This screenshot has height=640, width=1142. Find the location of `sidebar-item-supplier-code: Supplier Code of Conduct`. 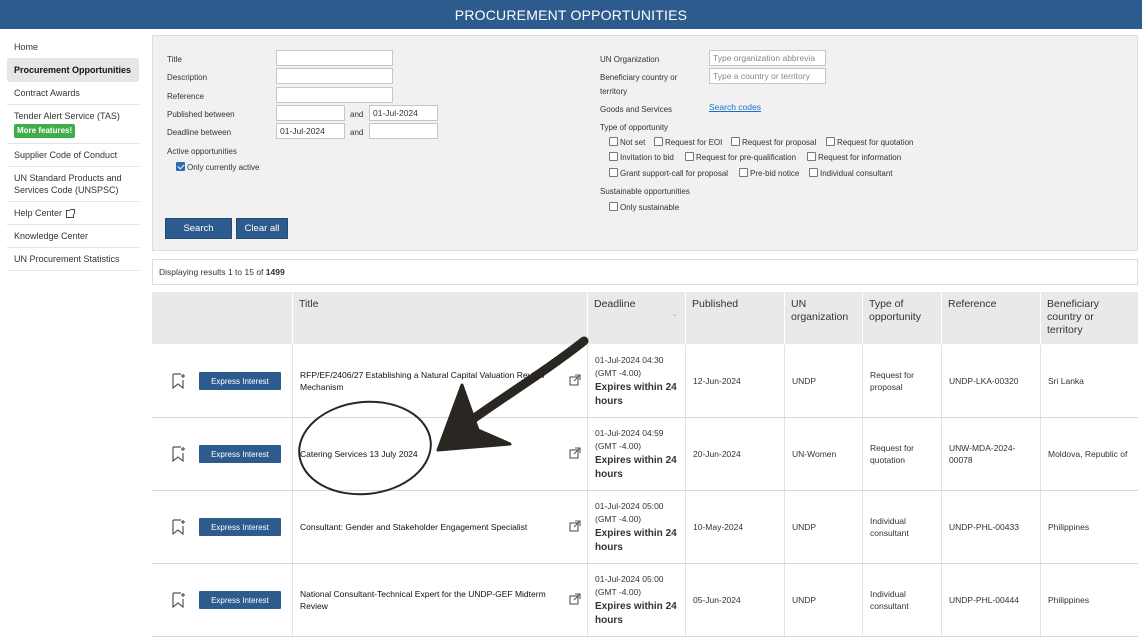

sidebar-item-supplier-code: Supplier Code of Conduct is located at coordinates (73, 155).